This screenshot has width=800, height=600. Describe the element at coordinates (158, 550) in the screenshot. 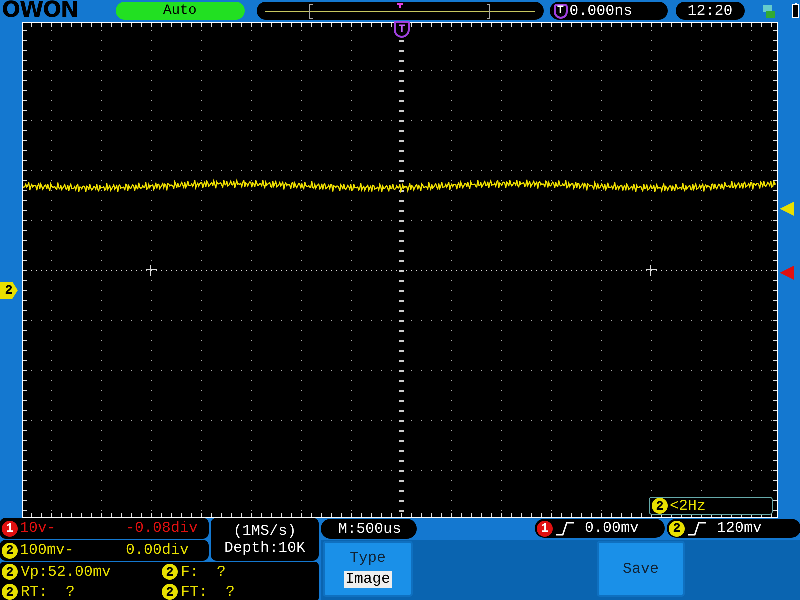

I see `vertical-offset: 0.00div` at that location.